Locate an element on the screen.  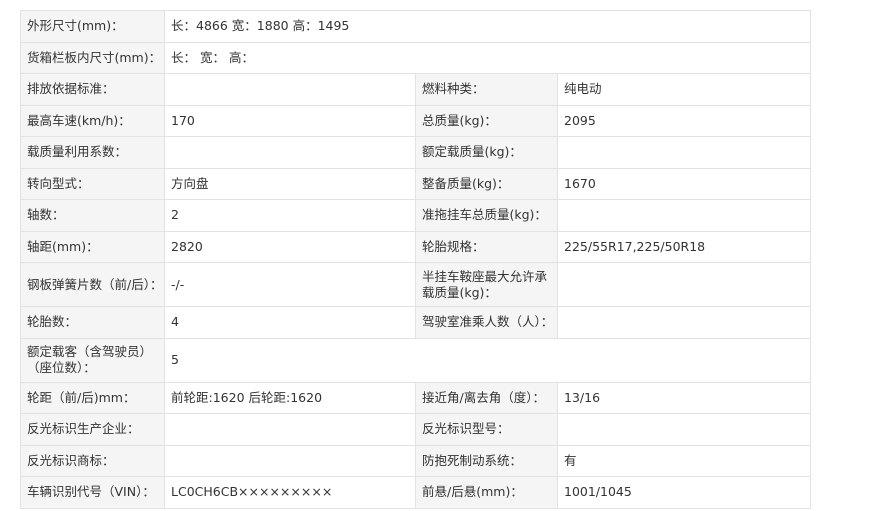
spec-label: 前悬/后悬(mm)： is located at coordinates (486, 492).